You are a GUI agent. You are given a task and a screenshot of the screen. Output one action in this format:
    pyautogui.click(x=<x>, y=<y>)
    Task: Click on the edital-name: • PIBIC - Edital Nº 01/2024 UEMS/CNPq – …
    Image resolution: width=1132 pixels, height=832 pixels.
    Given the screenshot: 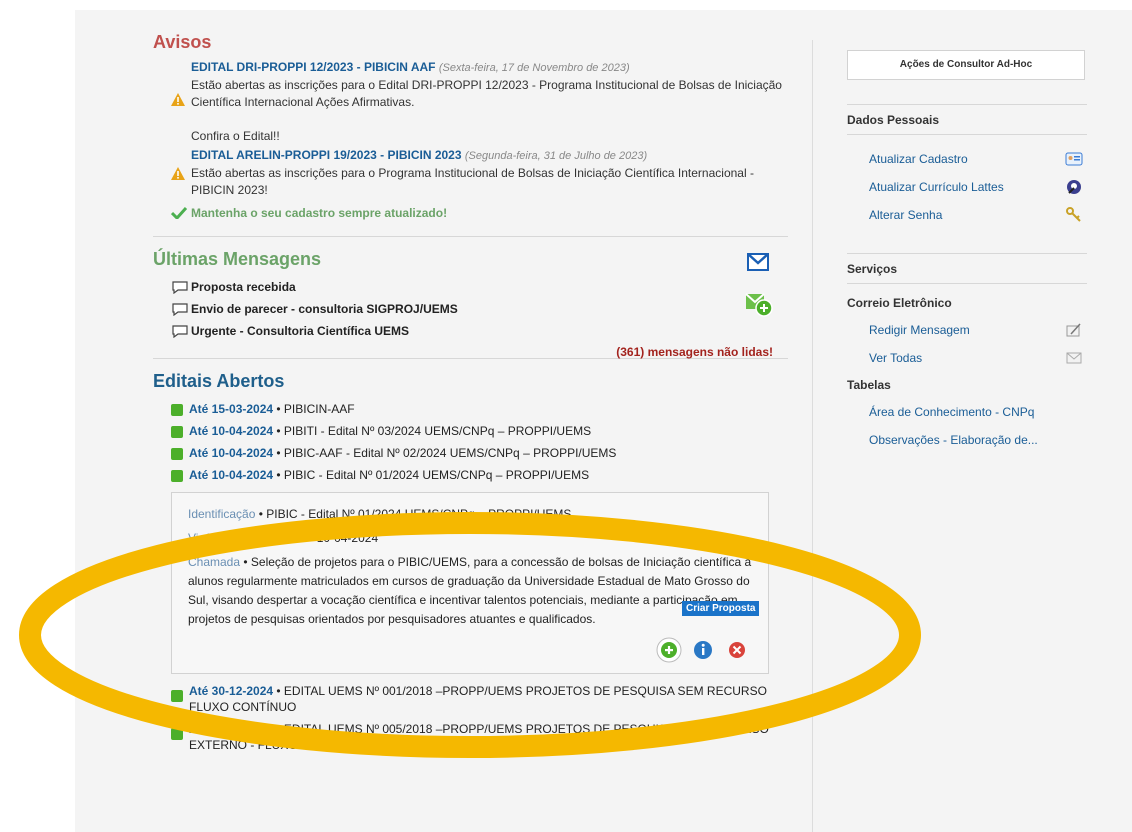 What is the action you would take?
    pyautogui.click(x=431, y=475)
    